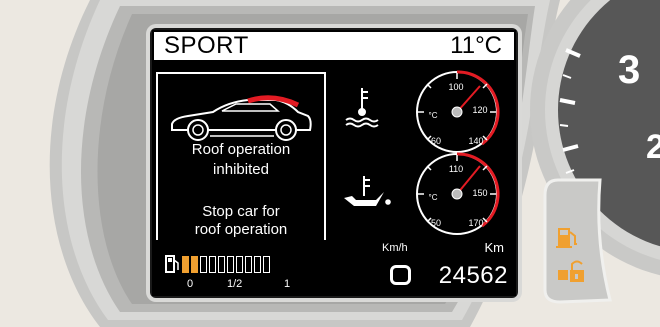 This screenshot has height=327, width=660. I want to click on coolant-tick-120: 120, so click(479, 110).